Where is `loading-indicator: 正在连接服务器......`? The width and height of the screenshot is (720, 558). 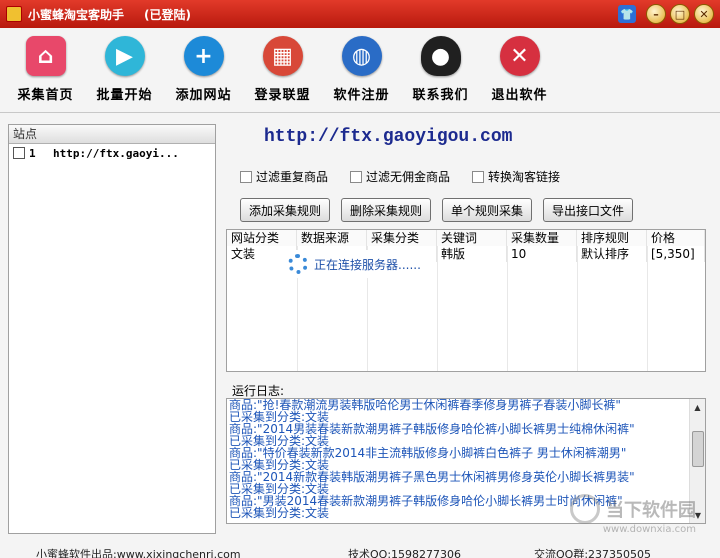
loading-indicator: 正在连接服务器...... is located at coordinates (358, 264).